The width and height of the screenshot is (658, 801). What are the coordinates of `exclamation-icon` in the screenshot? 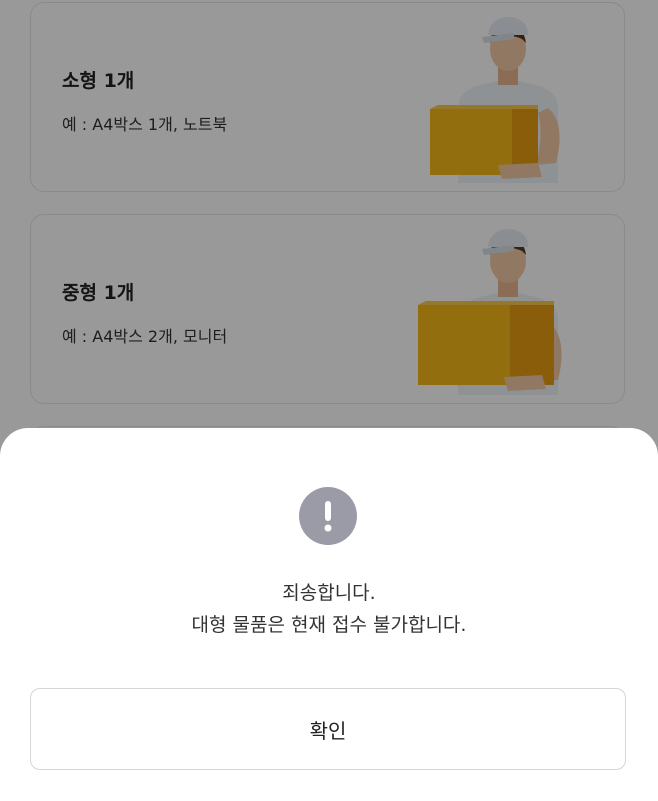 It's located at (328, 516).